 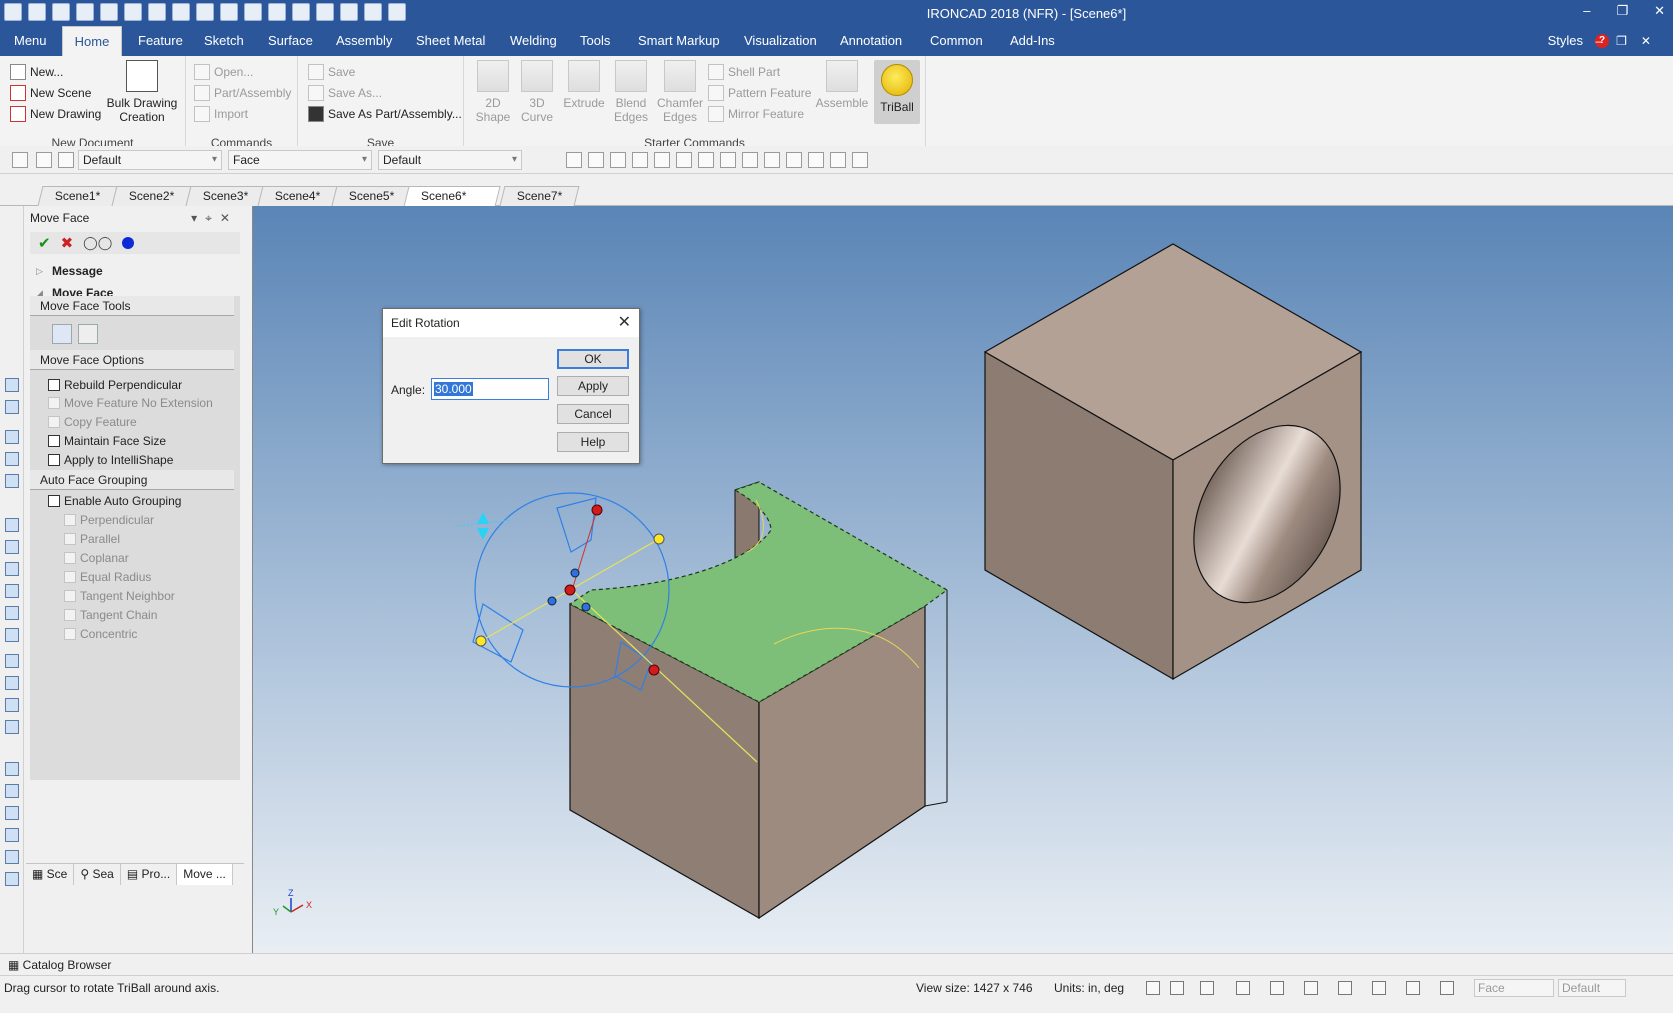 What do you see at coordinates (756, 114) in the screenshot?
I see `mirror-feature-button: Mirror Feature` at bounding box center [756, 114].